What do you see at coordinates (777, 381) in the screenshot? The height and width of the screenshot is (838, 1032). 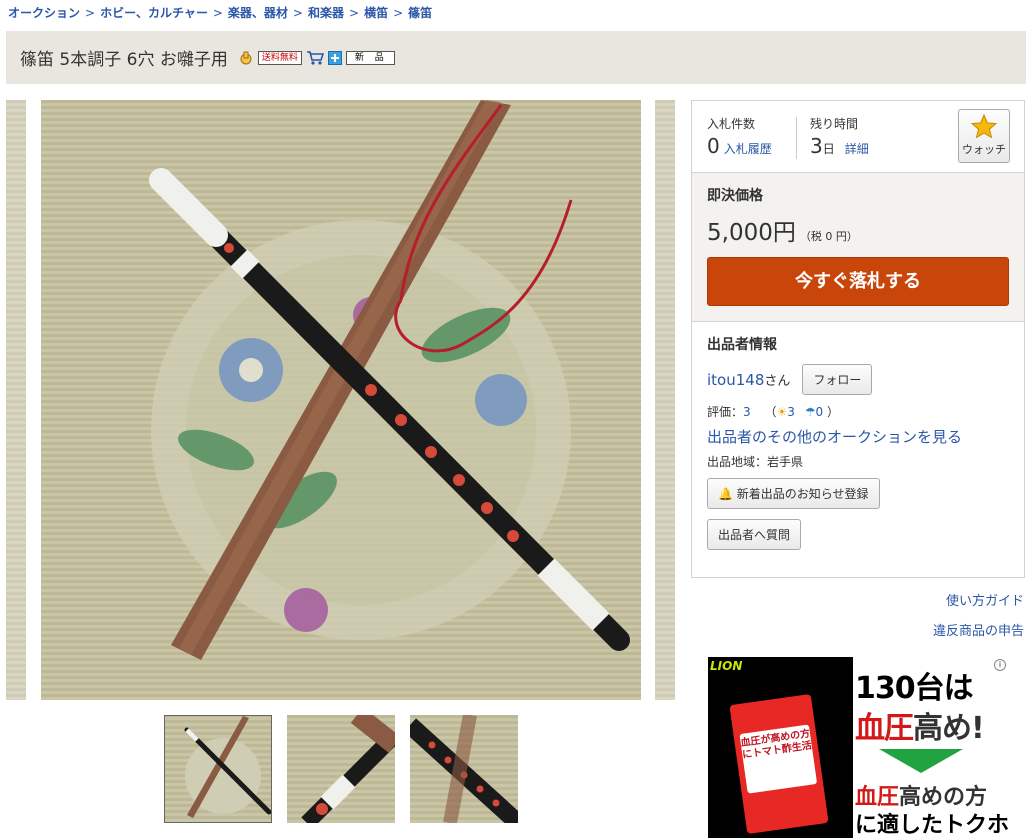 I see `seller-honorific: さん` at bounding box center [777, 381].